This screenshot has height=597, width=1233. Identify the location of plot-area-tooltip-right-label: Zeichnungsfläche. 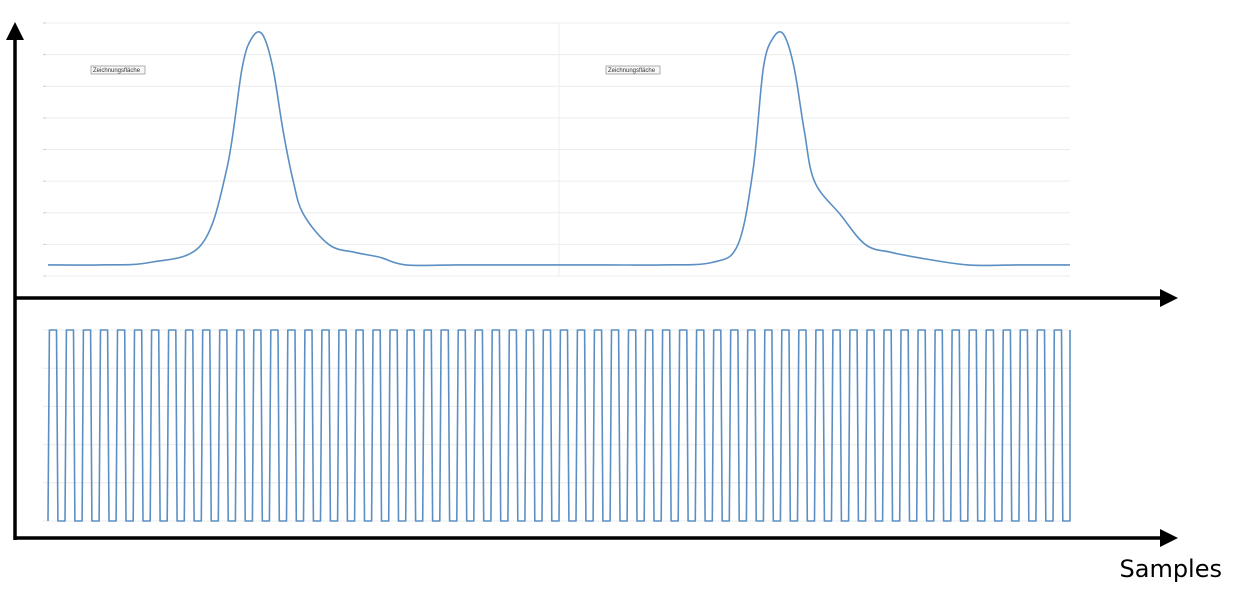
(632, 71).